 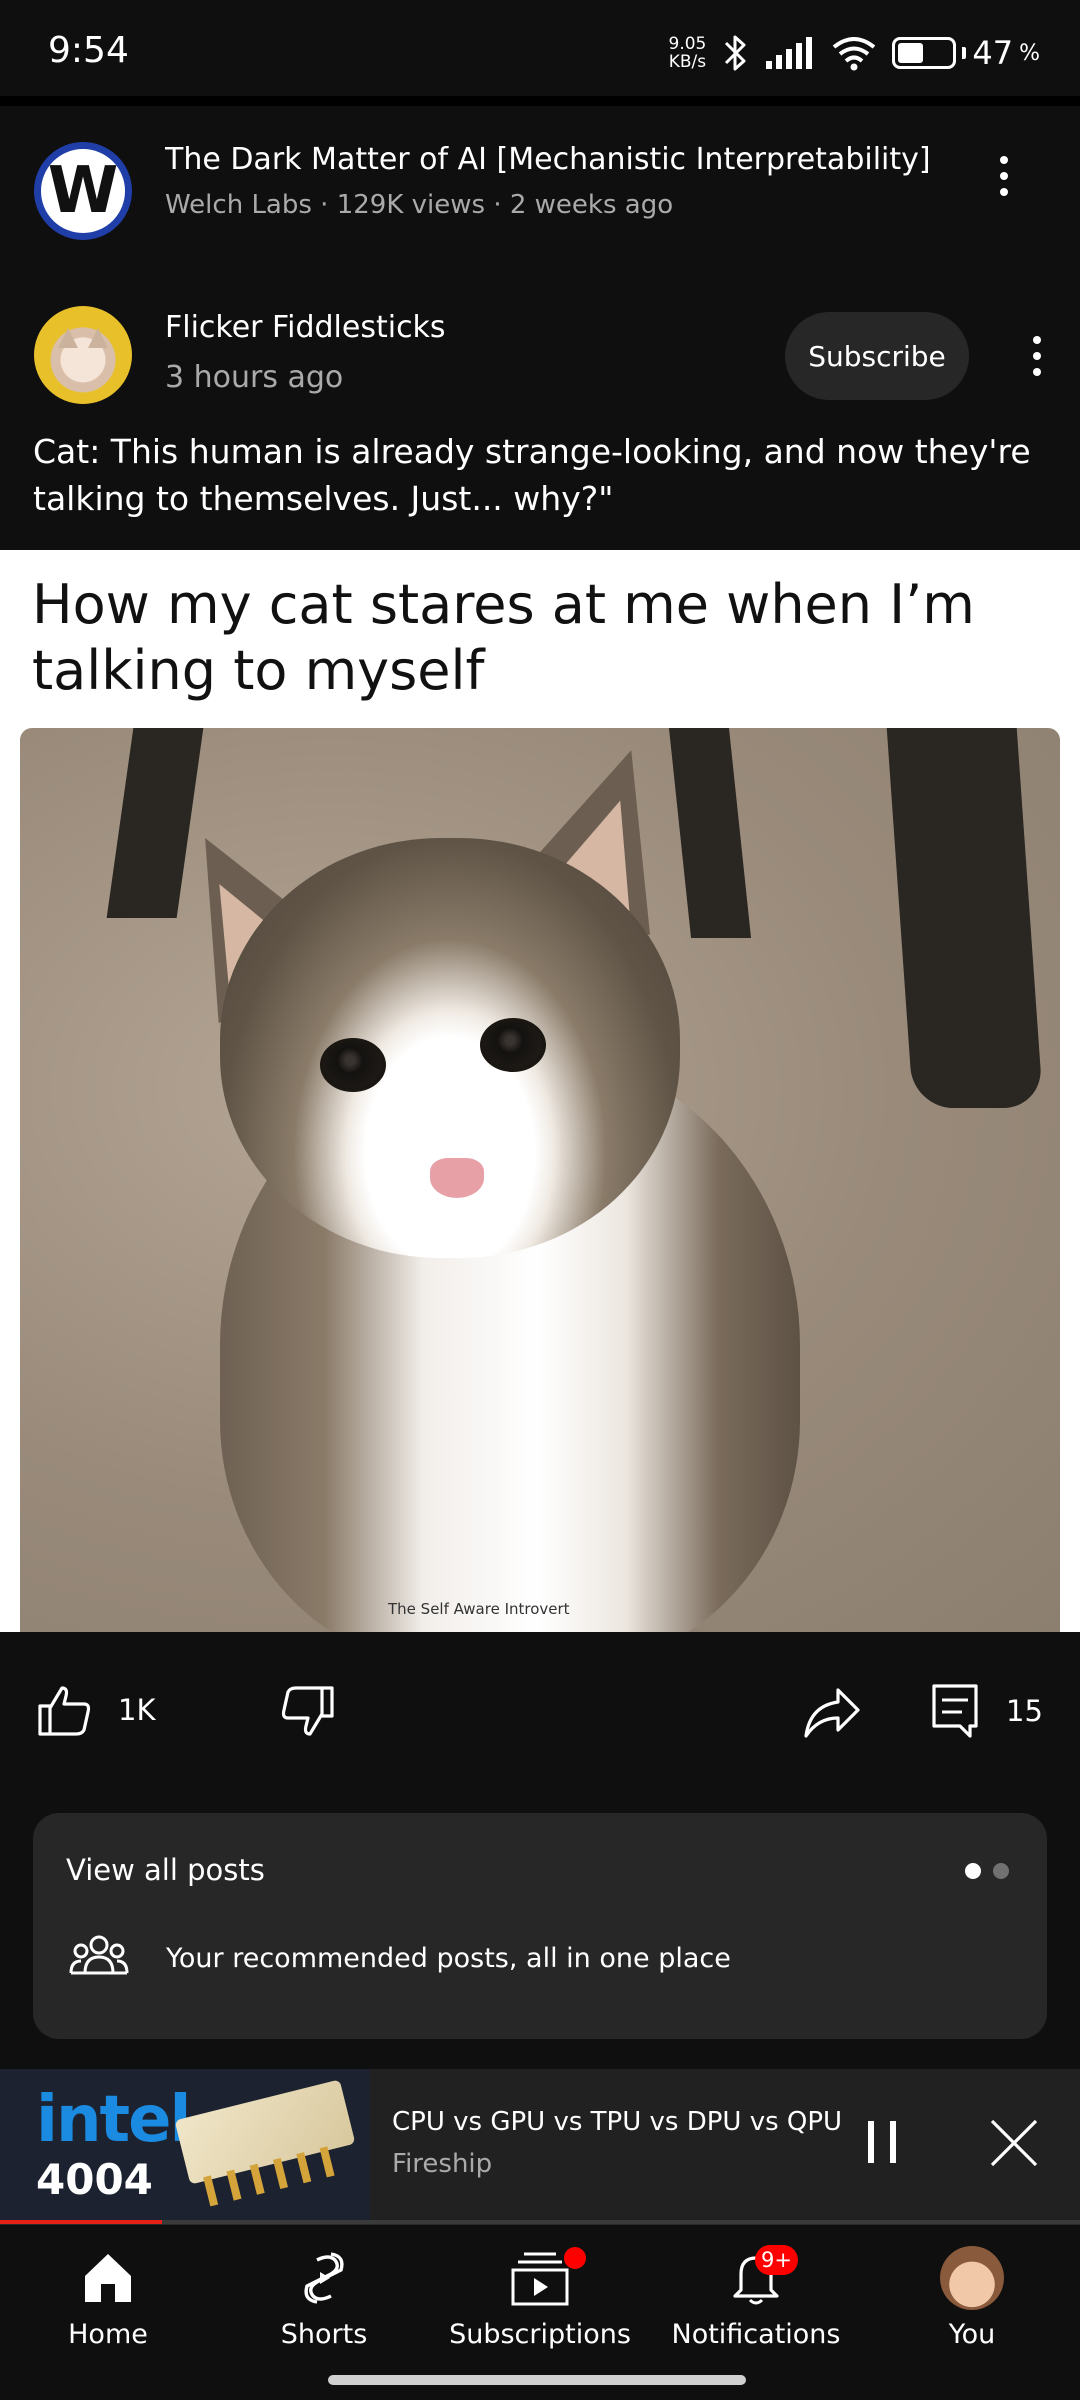 I want to click on nav-notifications: 9+ Notifications, so click(x=756, y=2297).